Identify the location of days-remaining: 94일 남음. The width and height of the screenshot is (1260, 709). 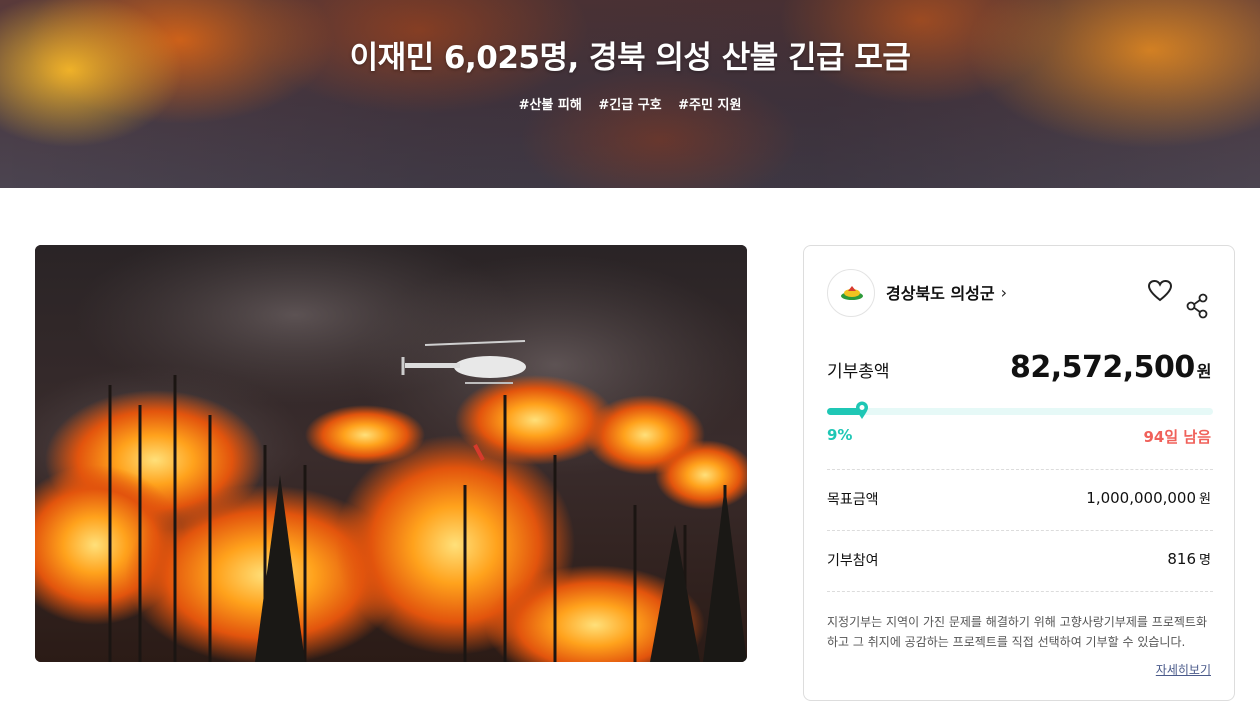
(1177, 437).